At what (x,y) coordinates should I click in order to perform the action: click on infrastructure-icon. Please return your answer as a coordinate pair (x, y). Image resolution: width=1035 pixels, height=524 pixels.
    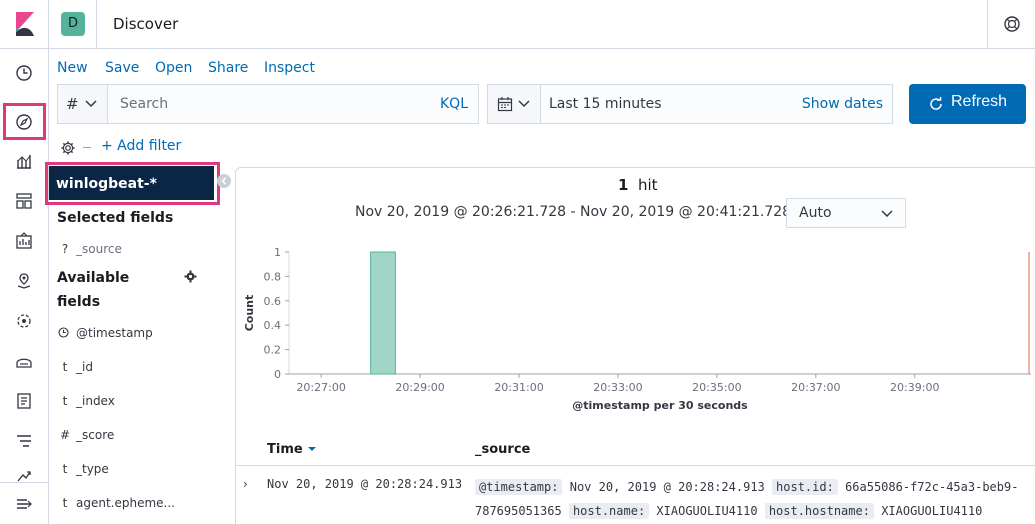
    Looking at the image, I should click on (24, 363).